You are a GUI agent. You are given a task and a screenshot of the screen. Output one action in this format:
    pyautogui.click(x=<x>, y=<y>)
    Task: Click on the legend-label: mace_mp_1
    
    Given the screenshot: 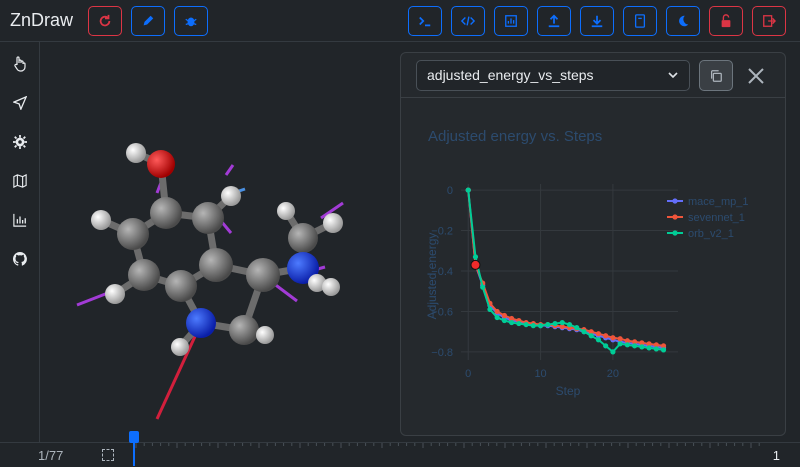 What is the action you would take?
    pyautogui.click(x=718, y=202)
    